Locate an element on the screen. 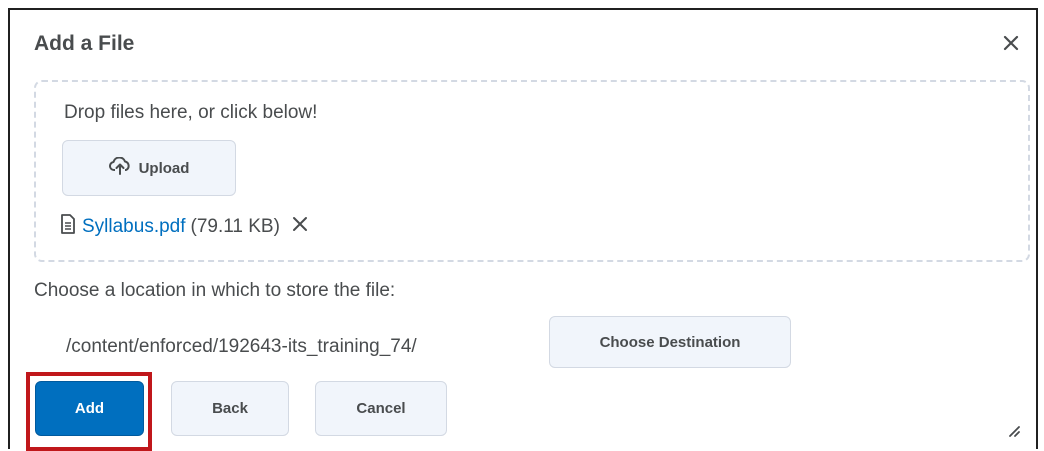 Image resolution: width=1044 pixels, height=451 pixels. close-icon is located at coordinates (1011, 43).